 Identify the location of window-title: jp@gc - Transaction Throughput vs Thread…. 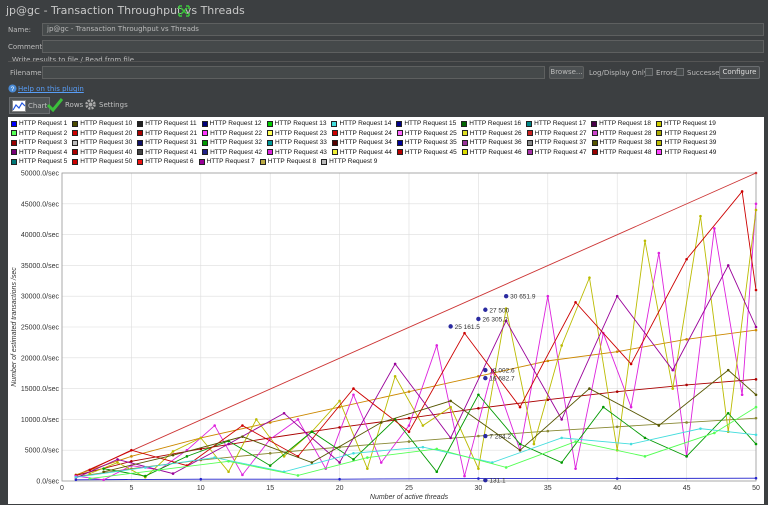
(125, 10).